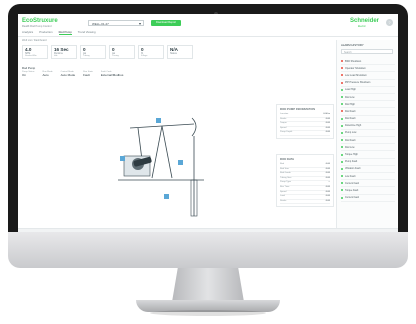 The width and height of the screenshot is (416, 324). What do you see at coordinates (144, 56) in the screenshot?
I see `kpi-sub: Fillage` at bounding box center [144, 56].